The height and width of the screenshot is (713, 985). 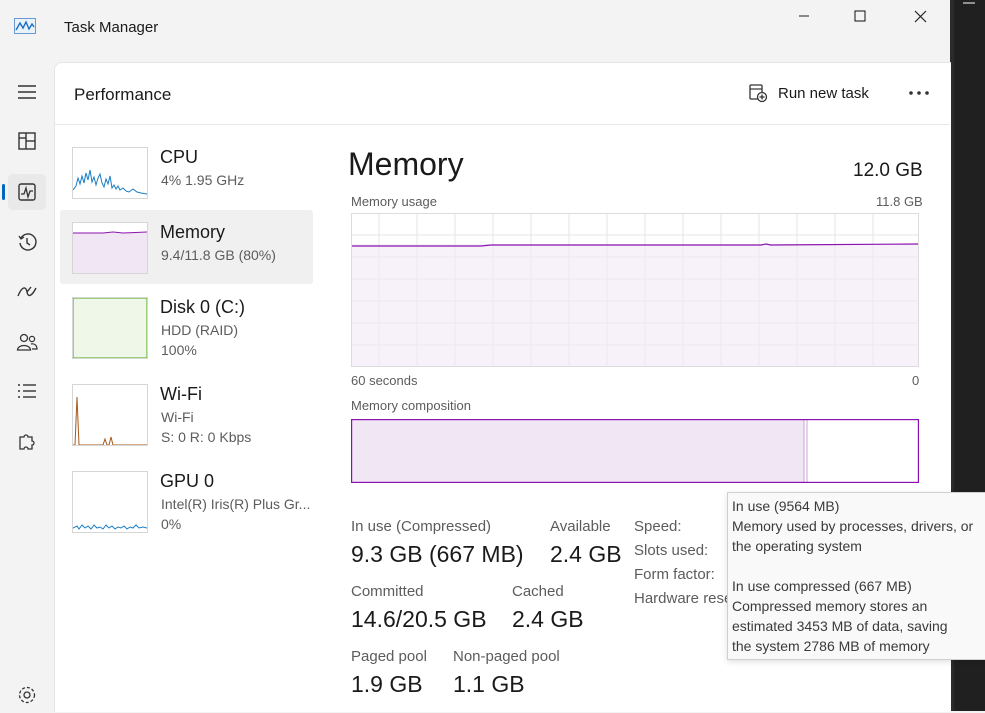 I want to click on startup-icon, so click(x=27, y=291).